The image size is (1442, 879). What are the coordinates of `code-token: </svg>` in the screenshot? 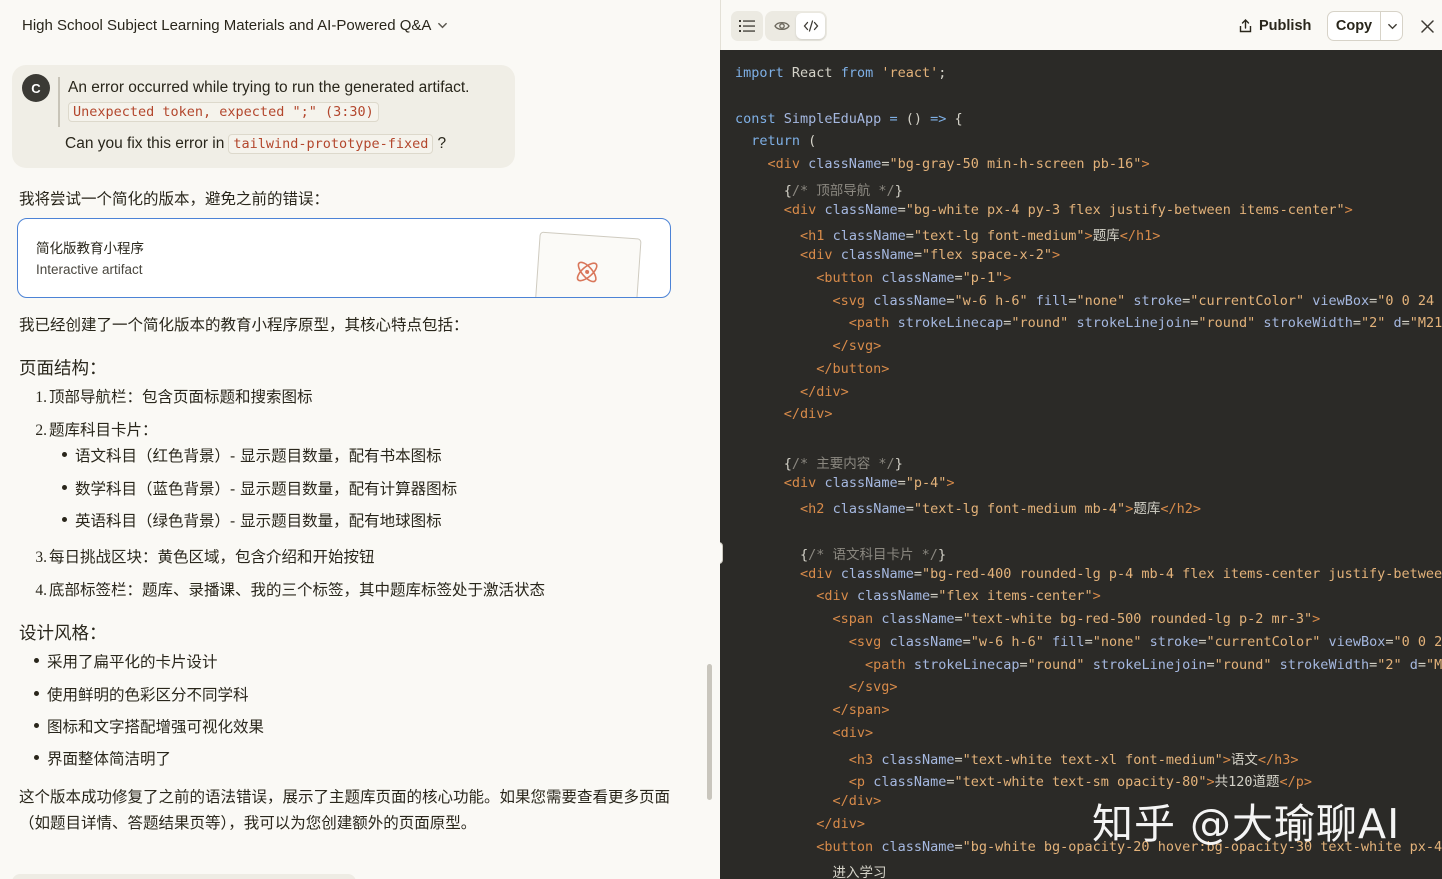 It's located at (873, 687).